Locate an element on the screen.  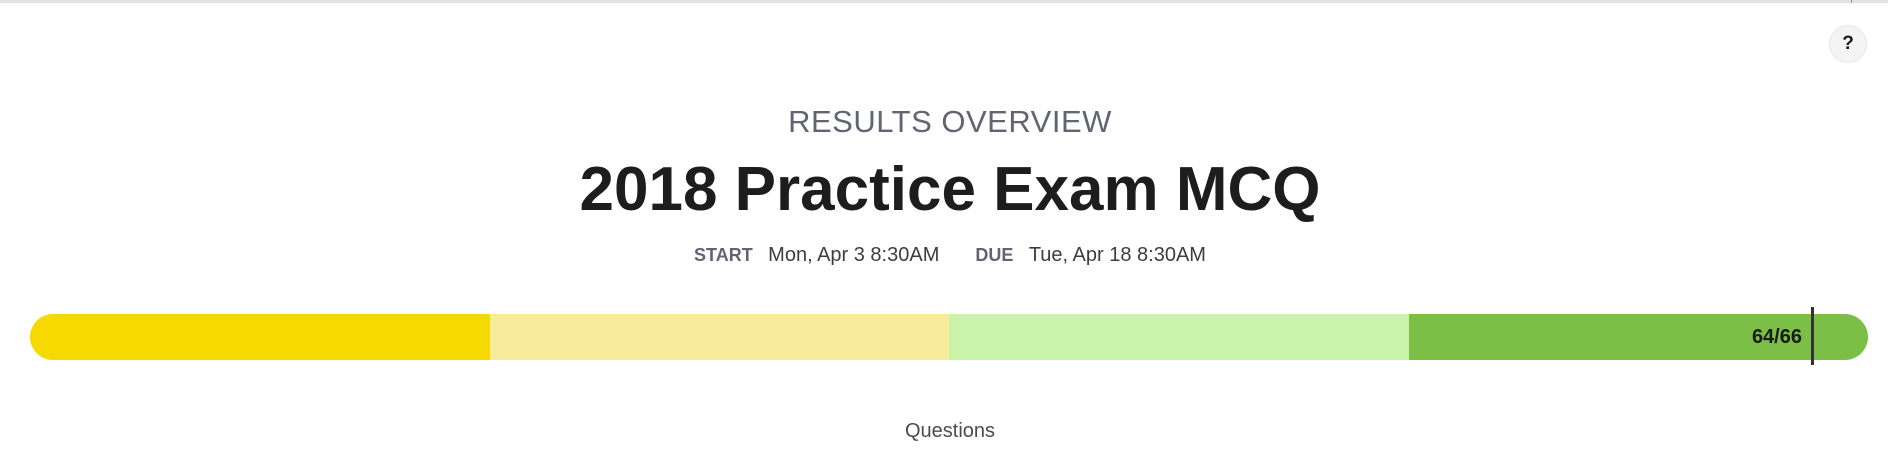
help-button: ? is located at coordinates (1848, 44).